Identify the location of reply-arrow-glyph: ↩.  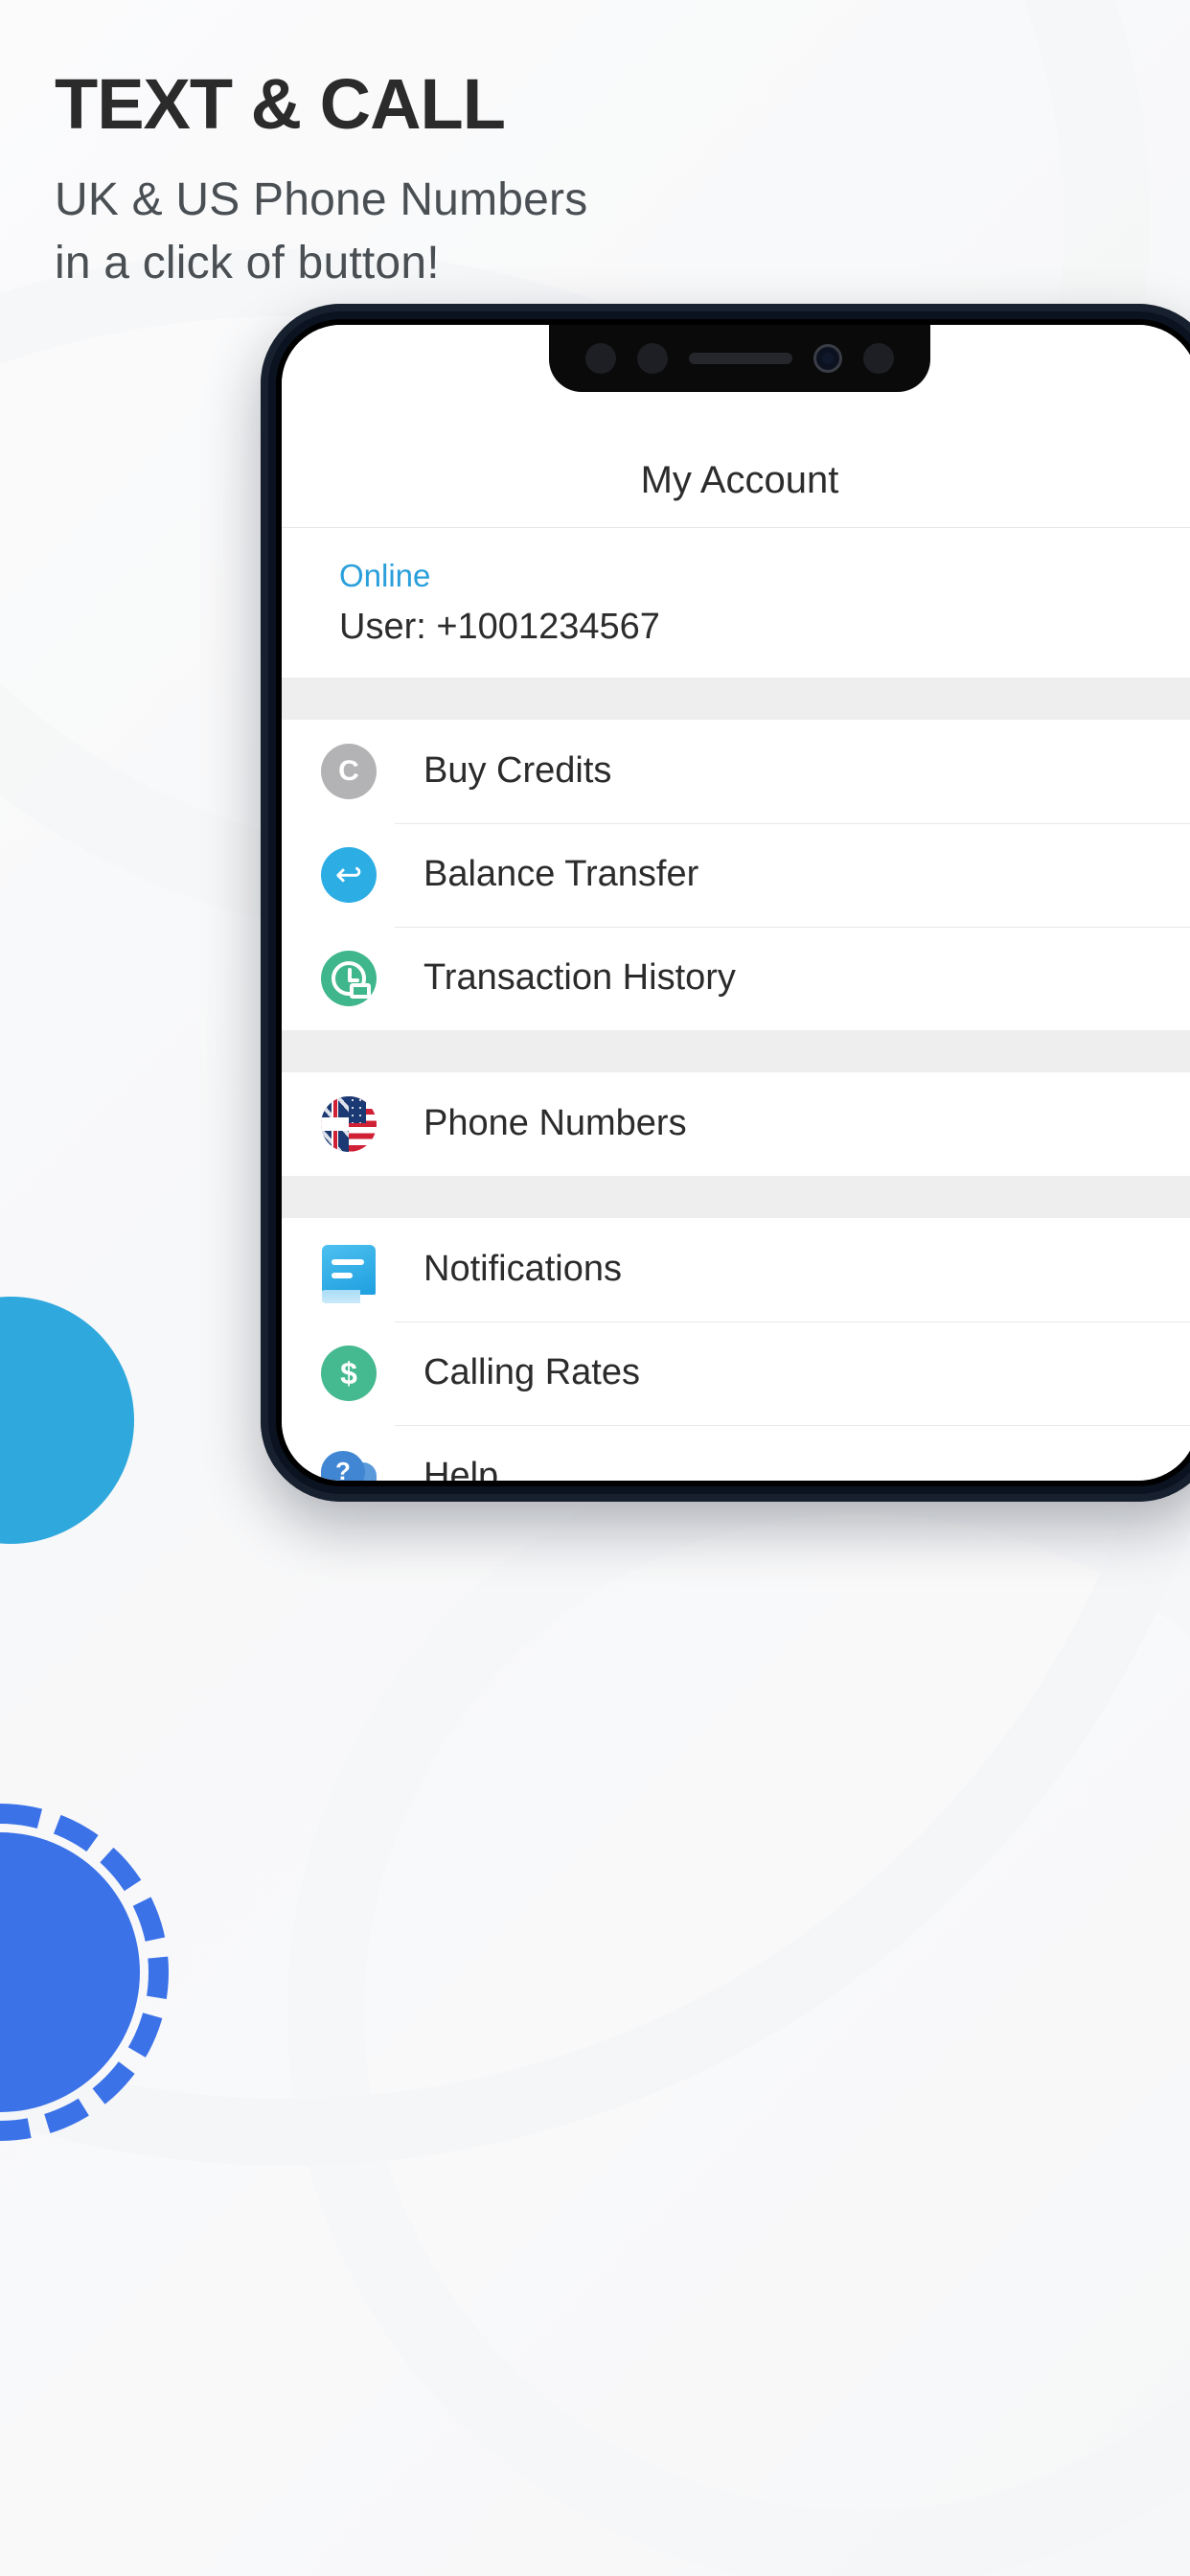
(349, 874).